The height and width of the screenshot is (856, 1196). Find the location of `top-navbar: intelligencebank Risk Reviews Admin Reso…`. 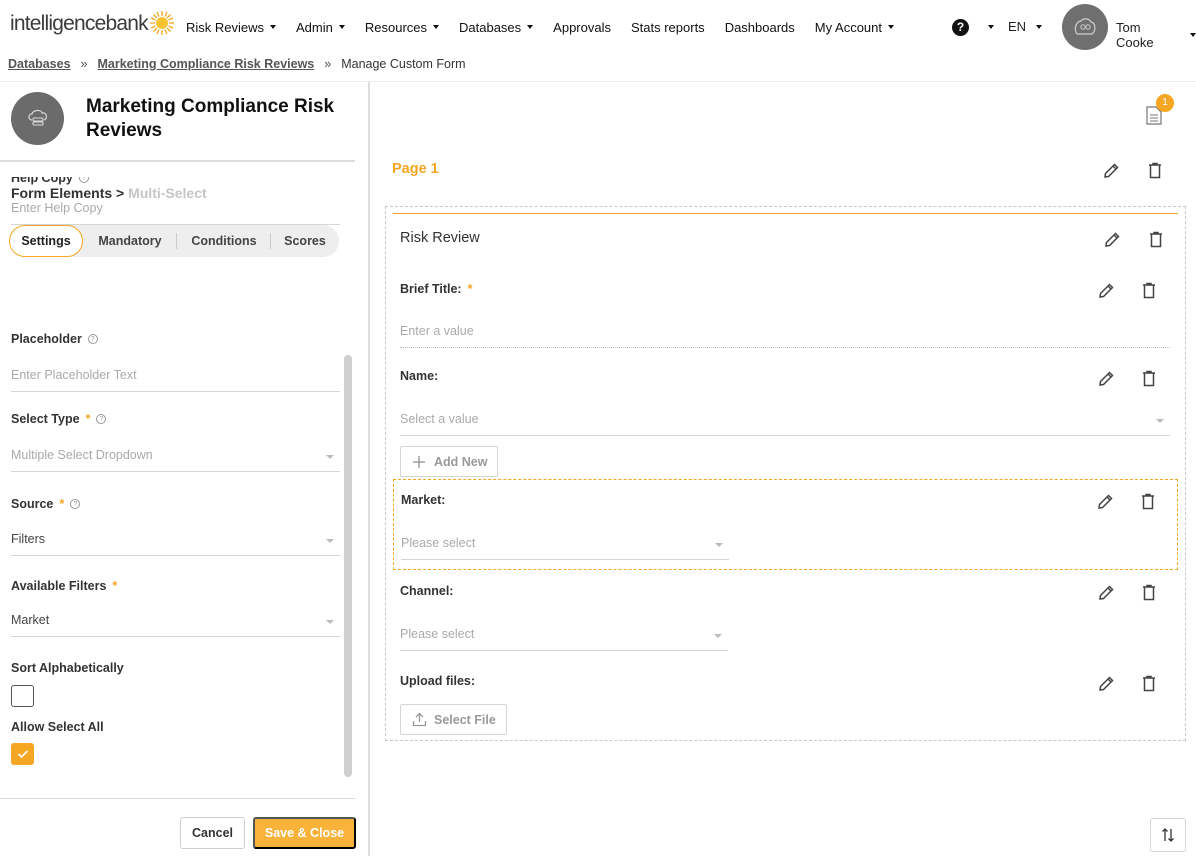

top-navbar: intelligencebank Risk Reviews Admin Reso… is located at coordinates (598, 27).